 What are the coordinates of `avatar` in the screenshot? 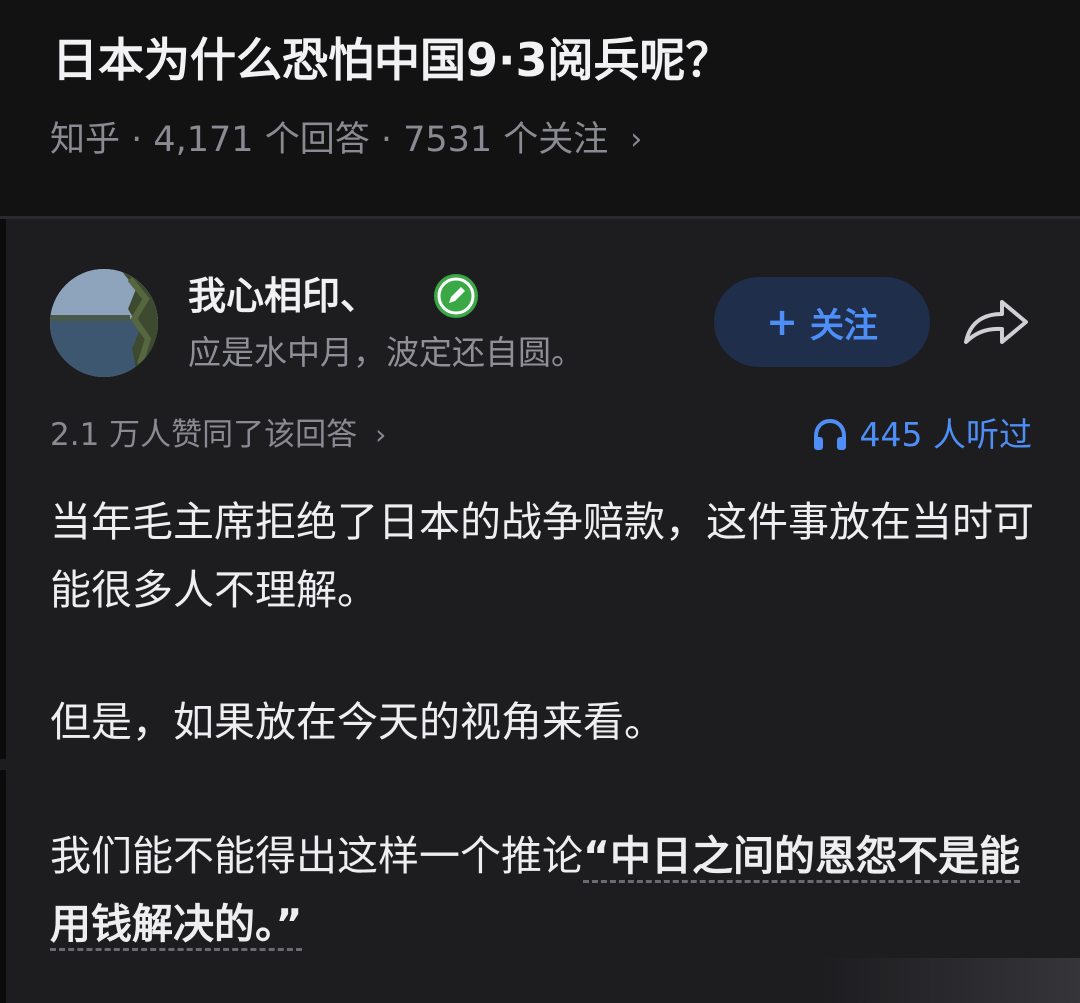 It's located at (104, 323).